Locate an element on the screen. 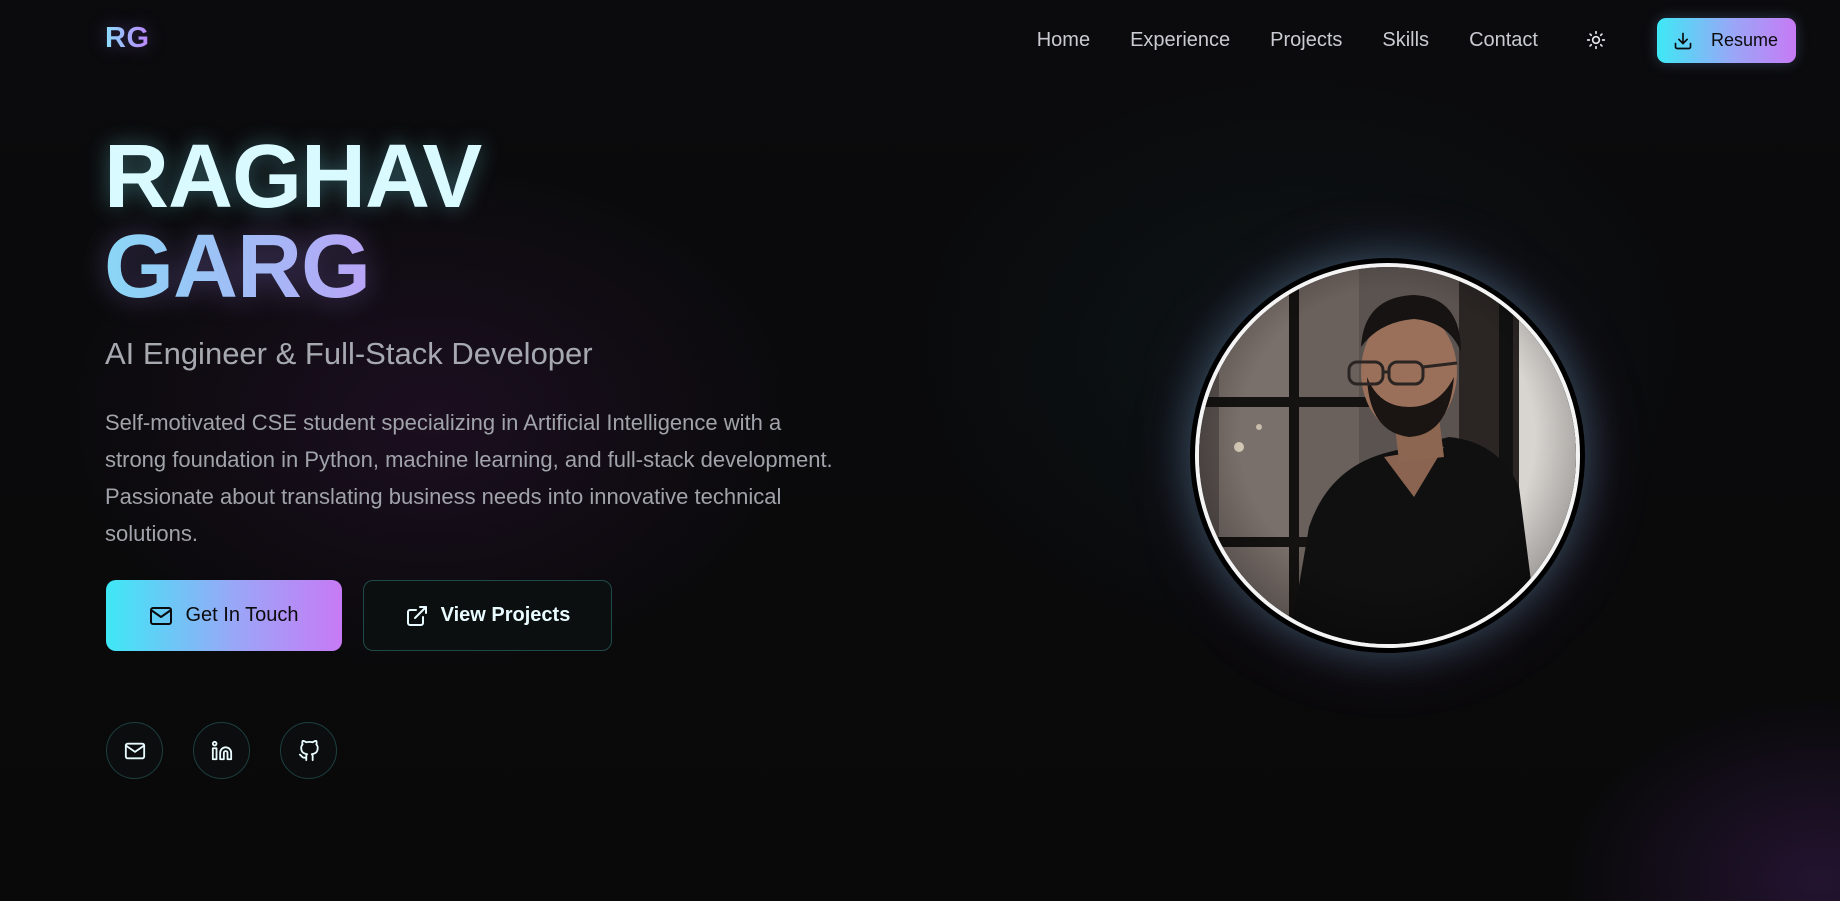 This screenshot has height=901, width=1840. resume-button: Resume is located at coordinates (1726, 40).